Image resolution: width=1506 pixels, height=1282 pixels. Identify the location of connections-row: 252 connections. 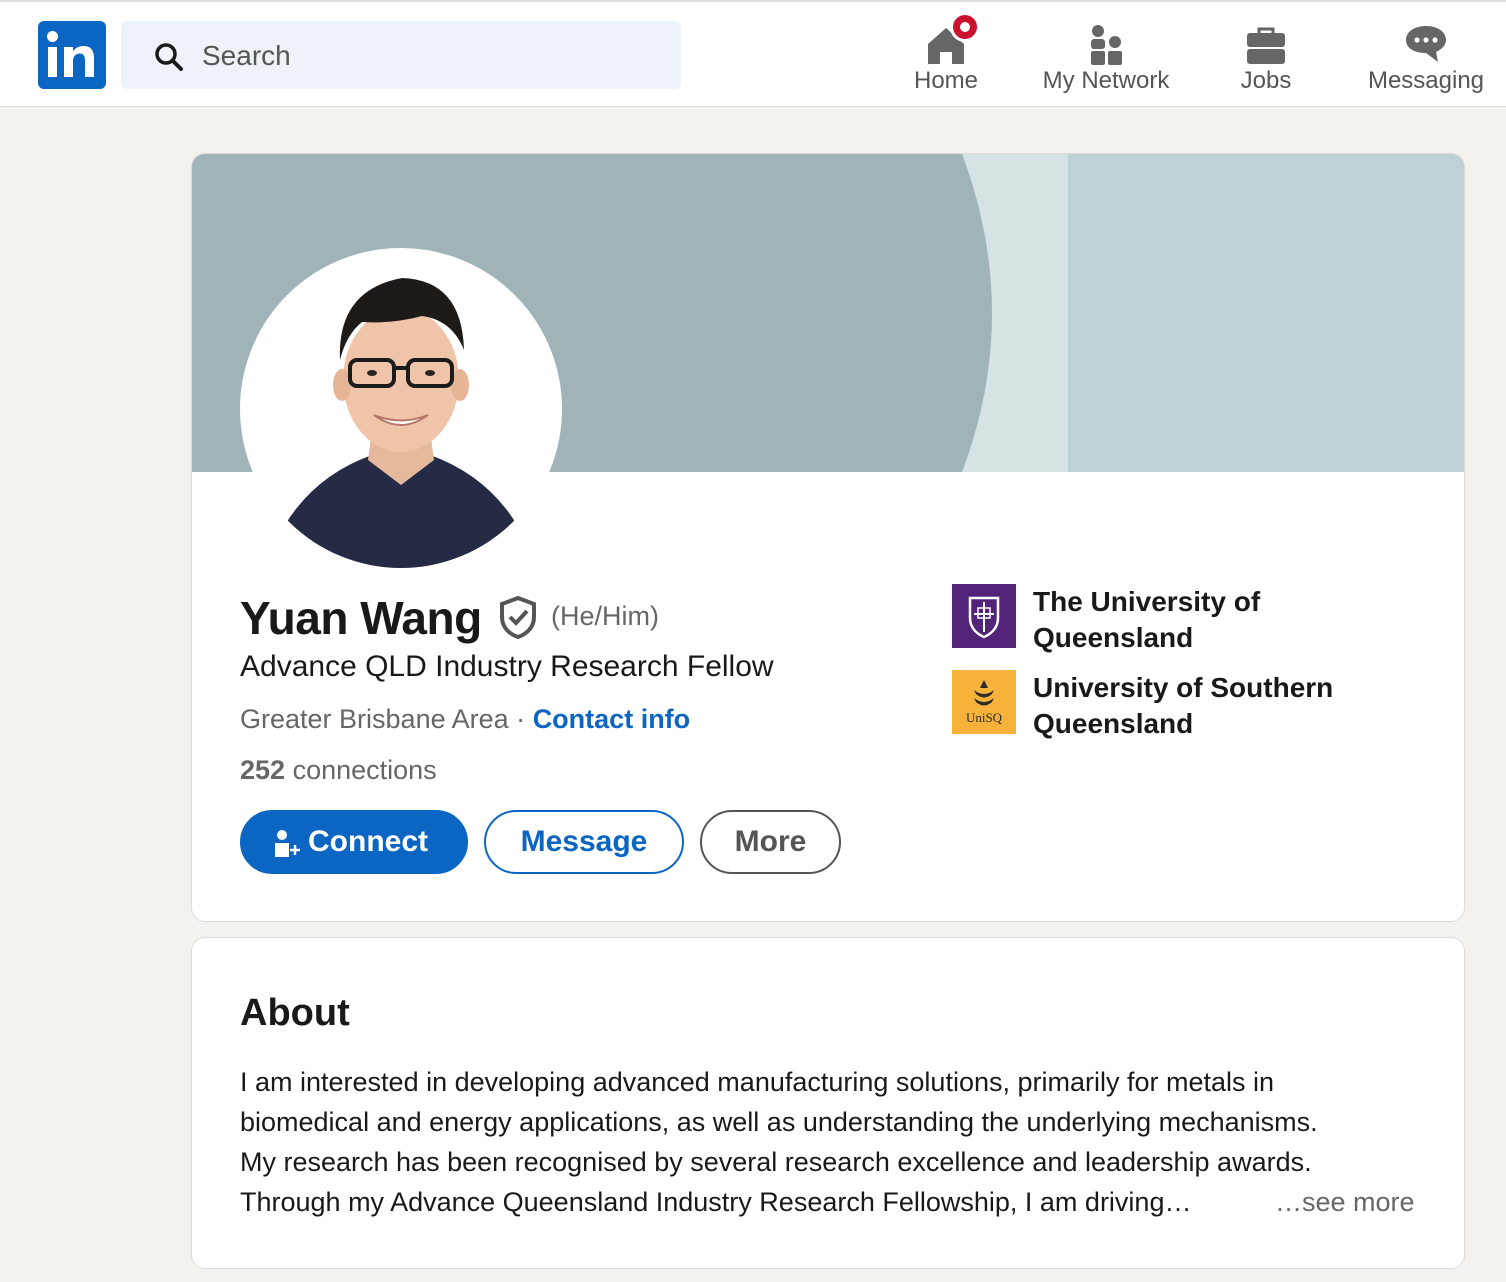
(338, 770).